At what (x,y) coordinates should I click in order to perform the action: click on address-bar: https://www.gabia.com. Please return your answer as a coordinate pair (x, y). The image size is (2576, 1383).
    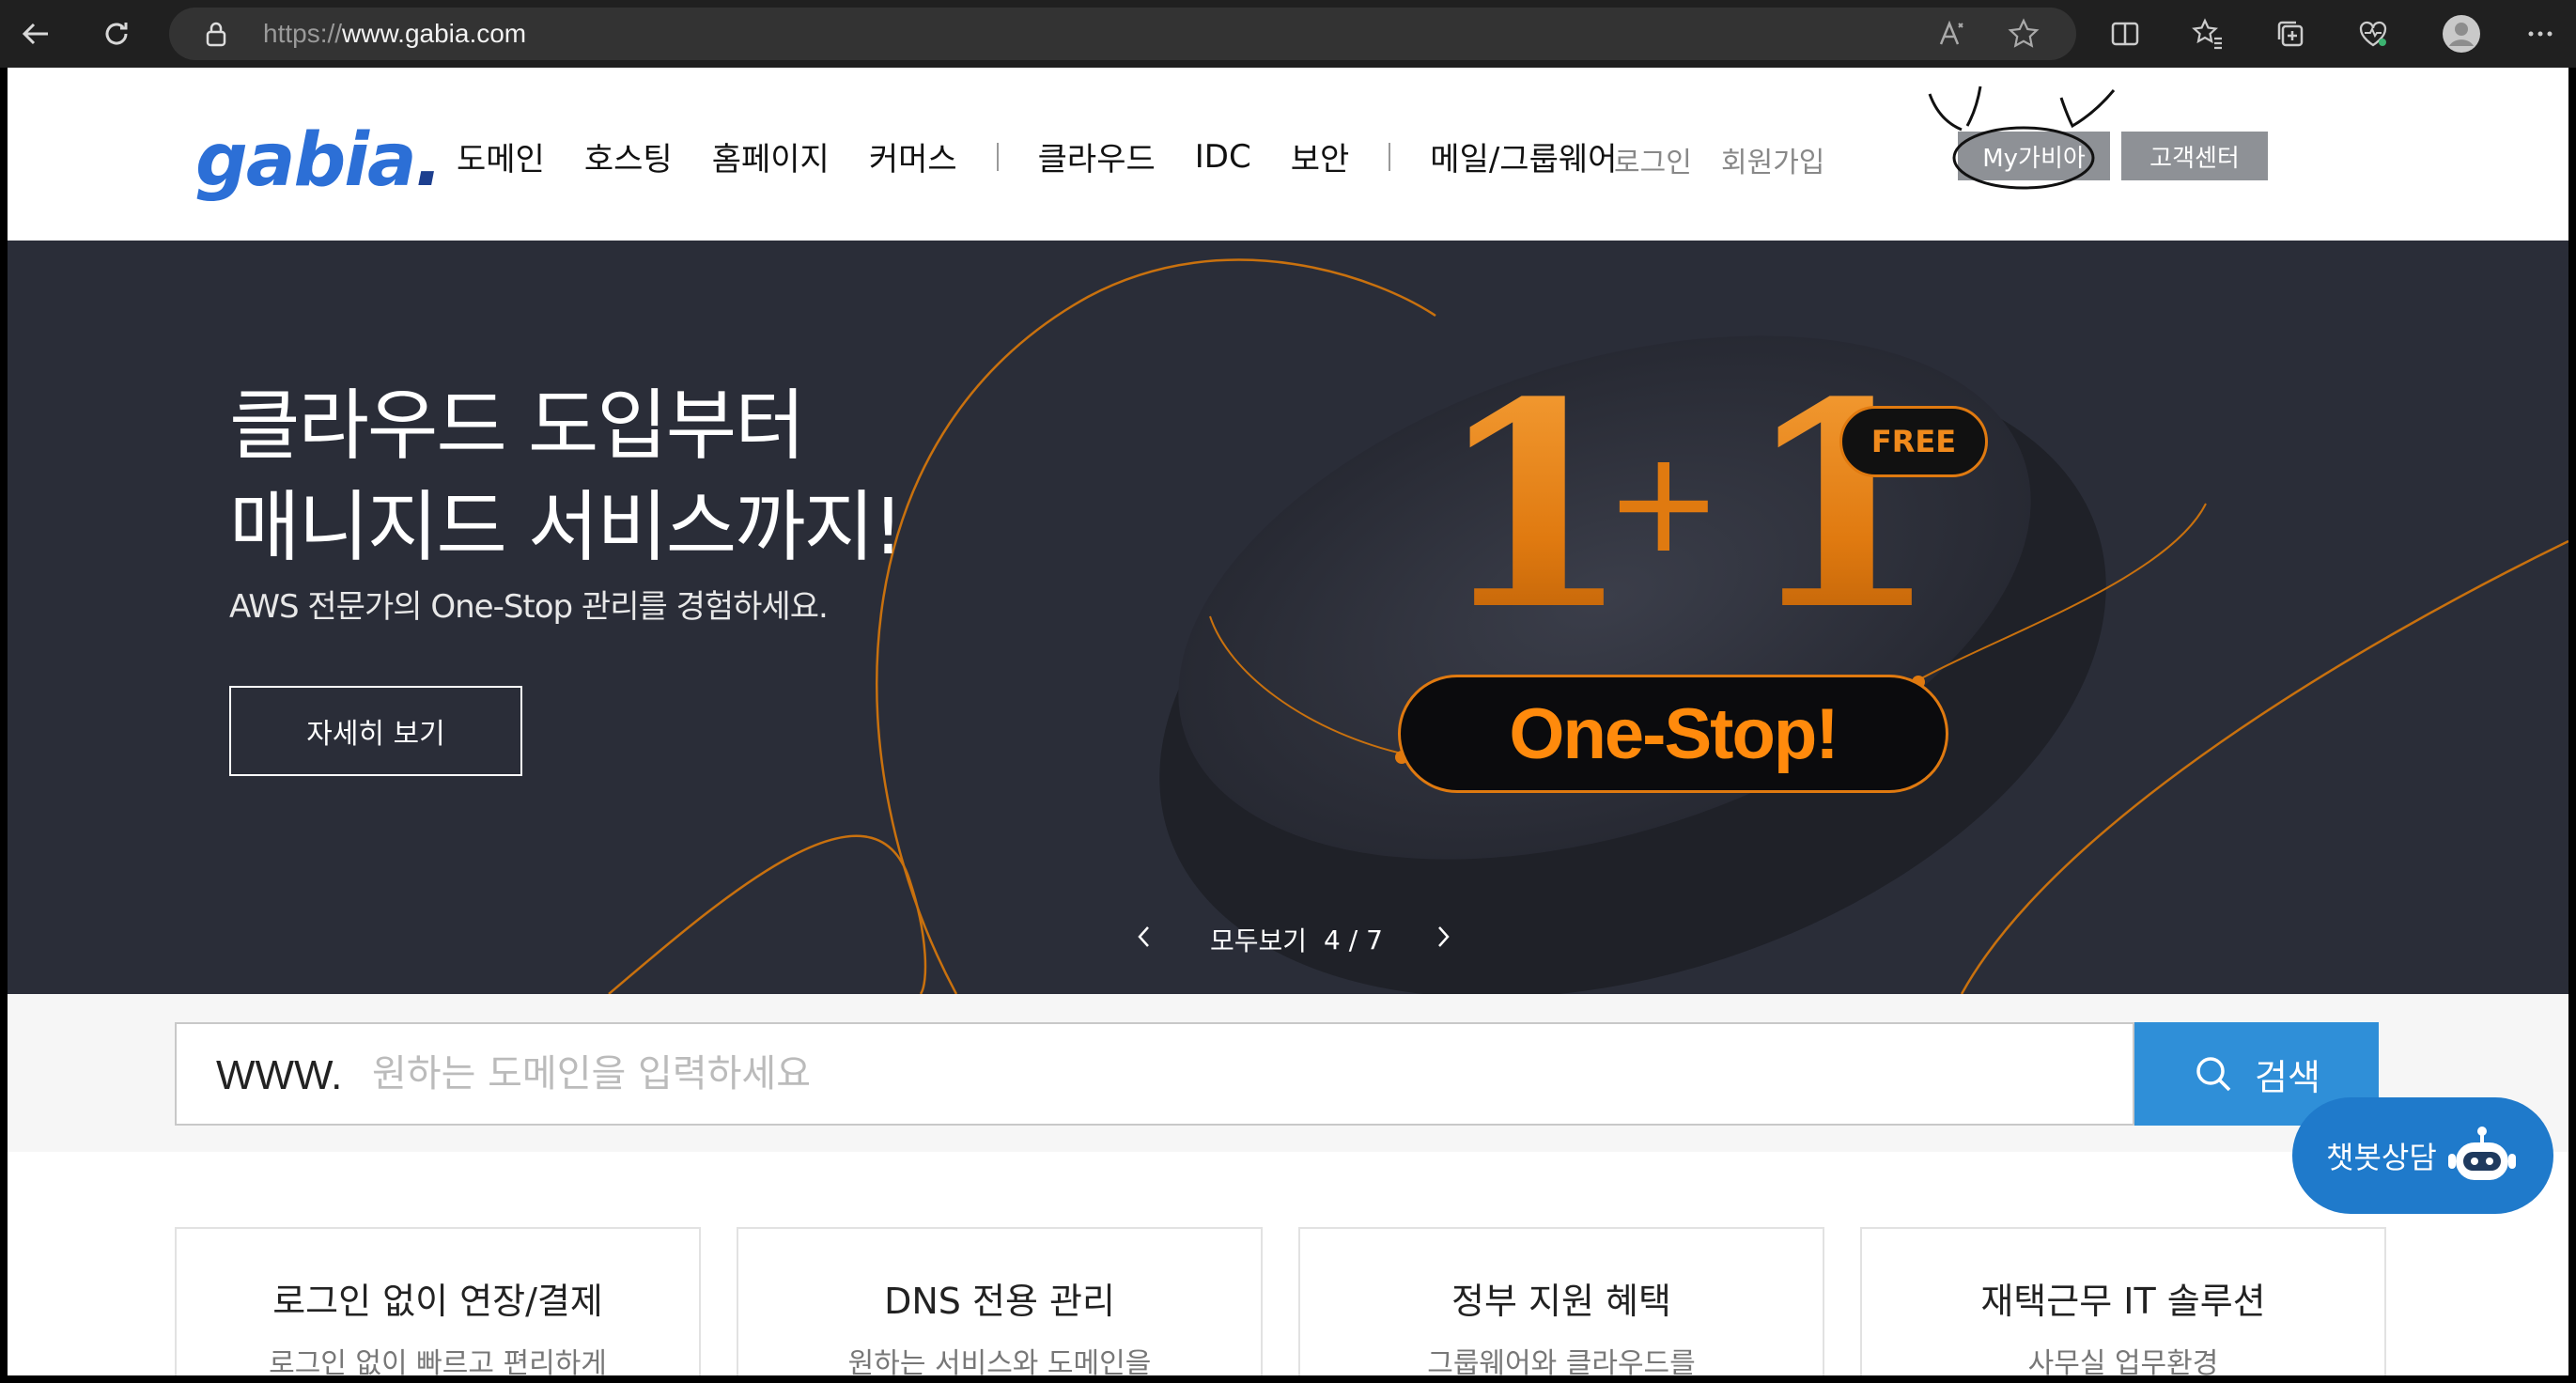
    Looking at the image, I should click on (1122, 34).